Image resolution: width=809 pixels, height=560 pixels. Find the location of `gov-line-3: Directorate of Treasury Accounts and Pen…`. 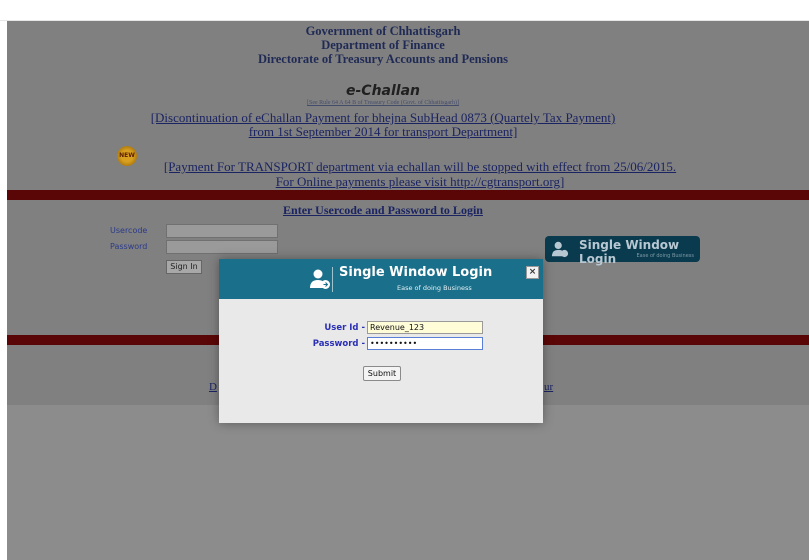

gov-line-3: Directorate of Treasury Accounts and Pen… is located at coordinates (383, 59).